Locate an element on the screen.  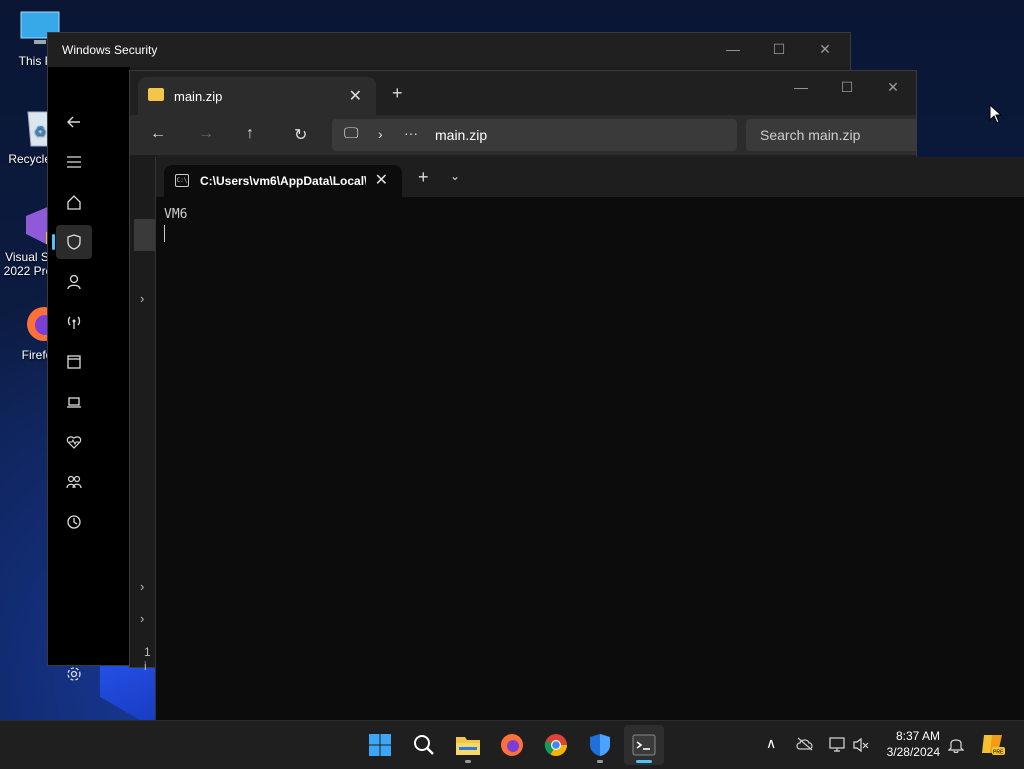
nav-device-health is located at coordinates (74, 442).